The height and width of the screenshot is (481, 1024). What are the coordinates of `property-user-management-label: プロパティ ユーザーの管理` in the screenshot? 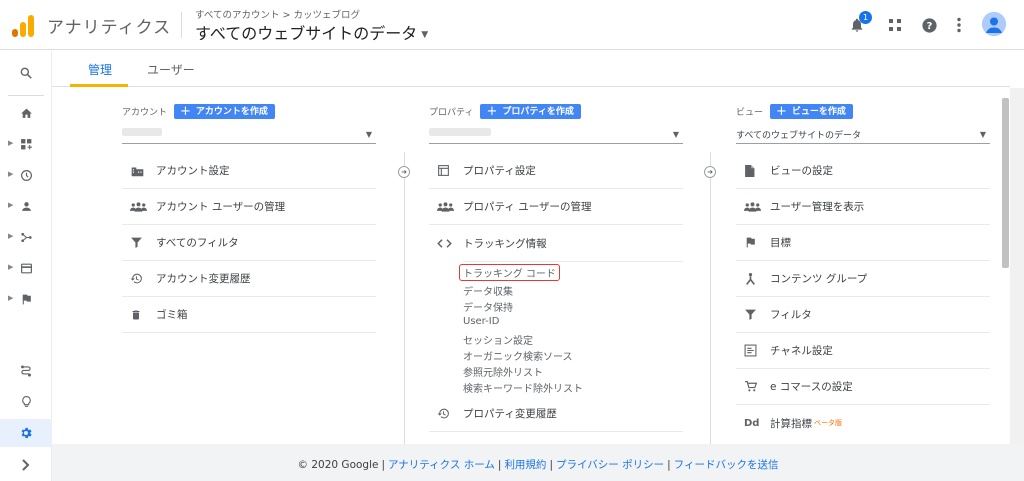 It's located at (527, 207).